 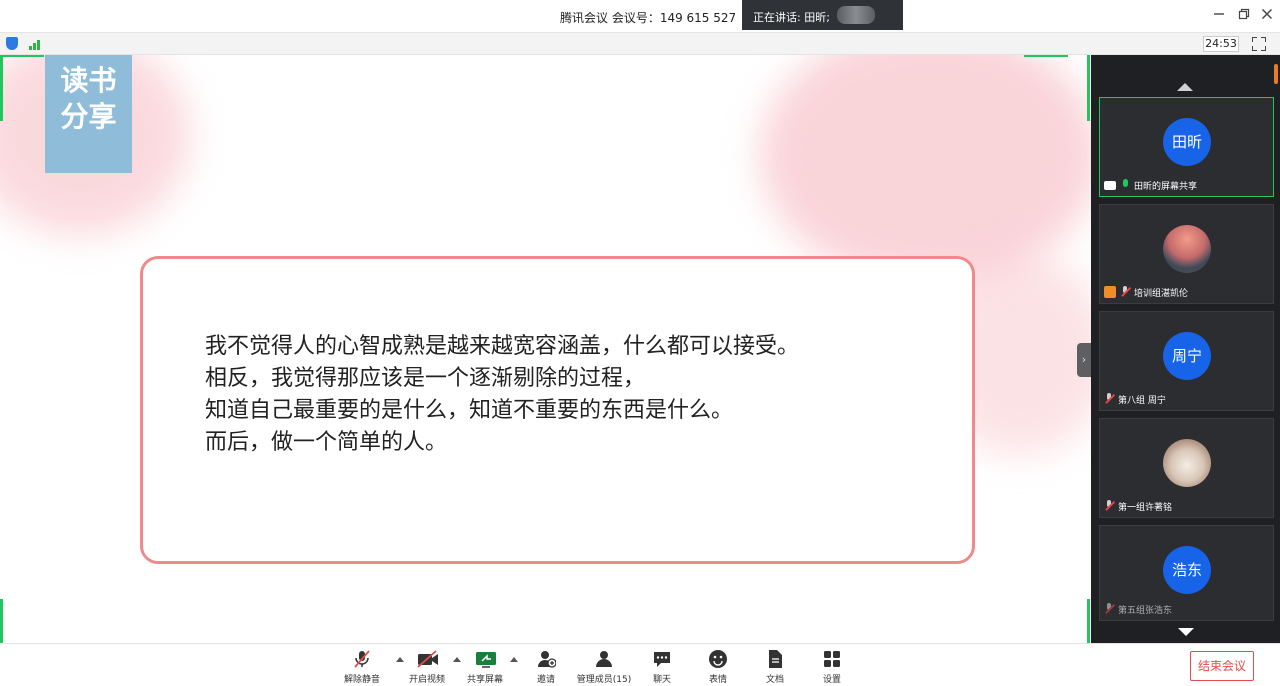 What do you see at coordinates (1166, 186) in the screenshot?
I see `participant-name: 田昕的屏幕共享` at bounding box center [1166, 186].